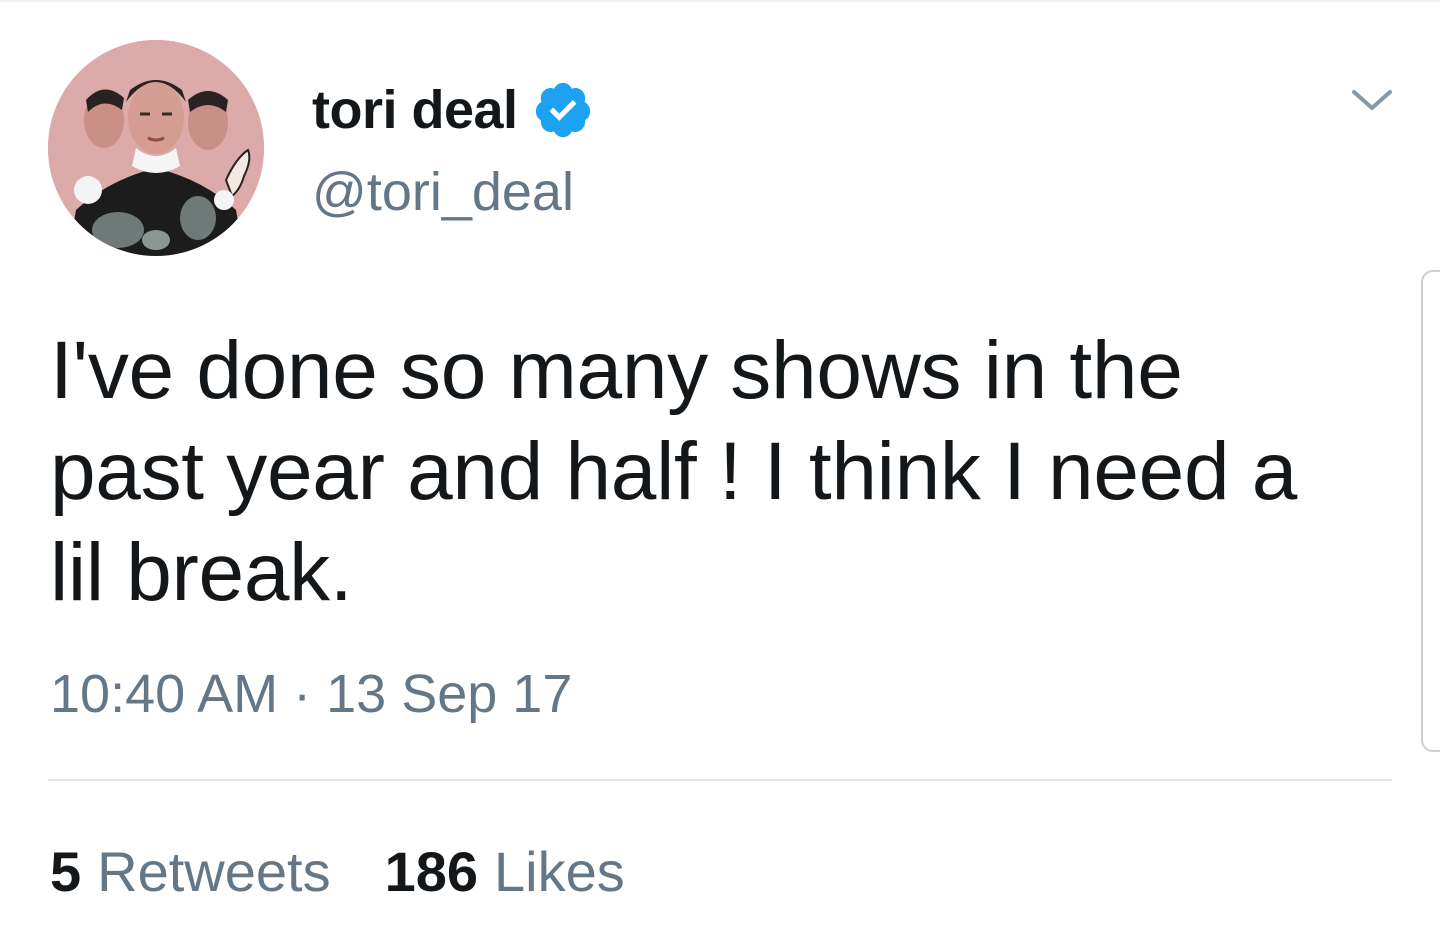  I want to click on top-divider, so click(720, 1).